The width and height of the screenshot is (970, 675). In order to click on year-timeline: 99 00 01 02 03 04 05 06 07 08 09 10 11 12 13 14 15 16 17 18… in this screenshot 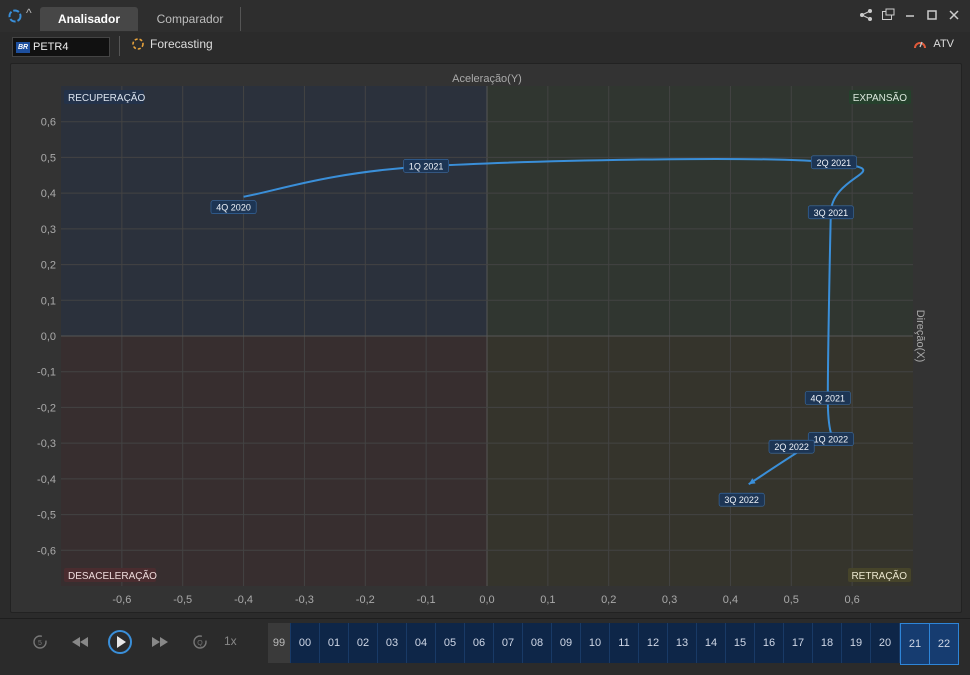, I will do `click(614, 644)`.